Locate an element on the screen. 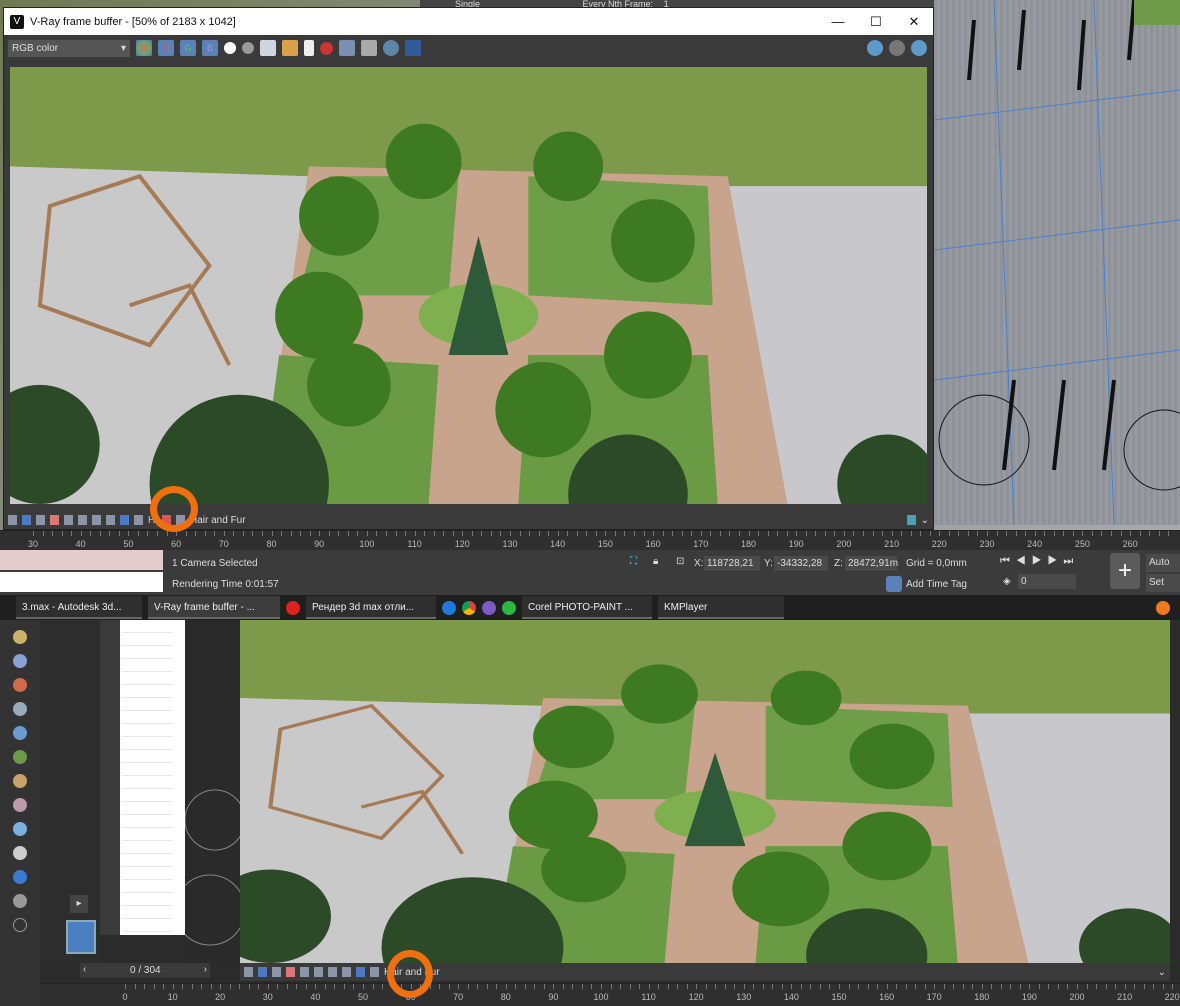  scene-explorer-rows is located at coordinates (147, 777).